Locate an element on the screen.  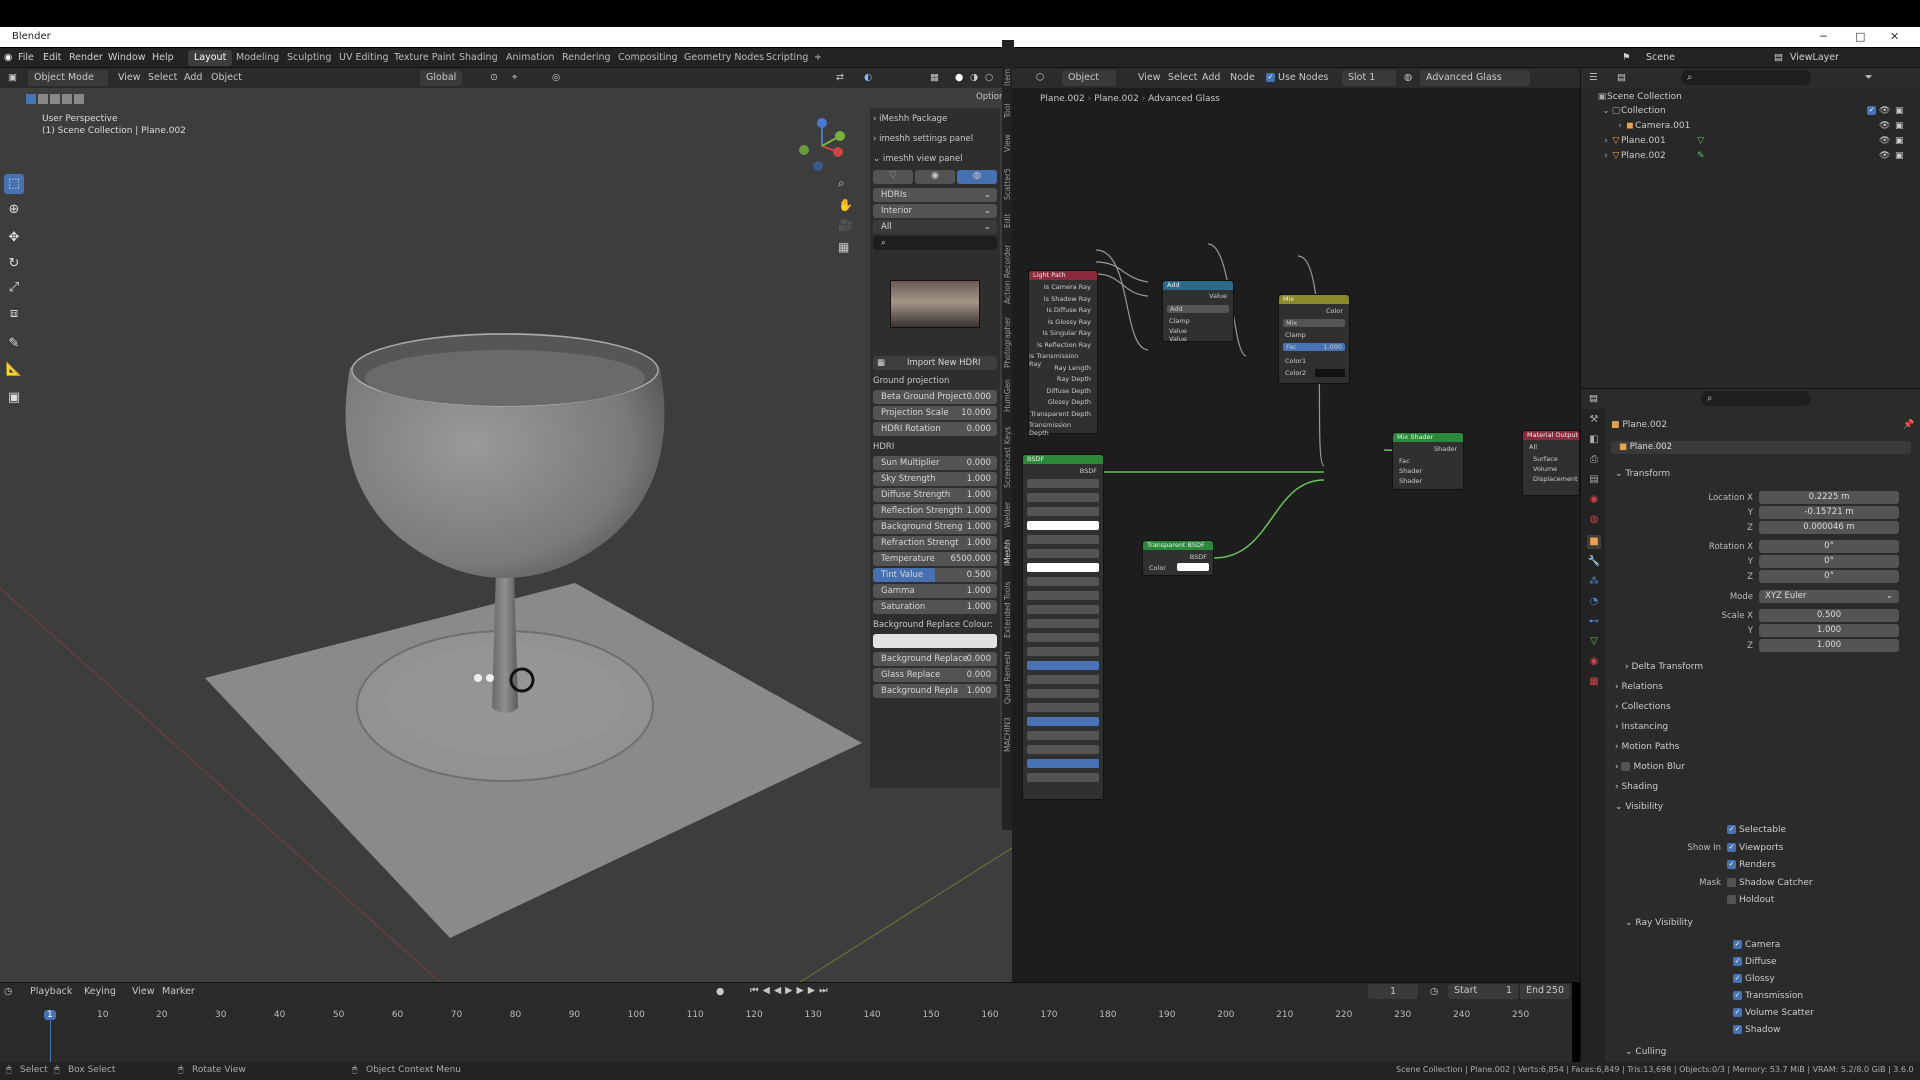
temperature-field: Temperature 6500.000 is located at coordinates (935, 559).